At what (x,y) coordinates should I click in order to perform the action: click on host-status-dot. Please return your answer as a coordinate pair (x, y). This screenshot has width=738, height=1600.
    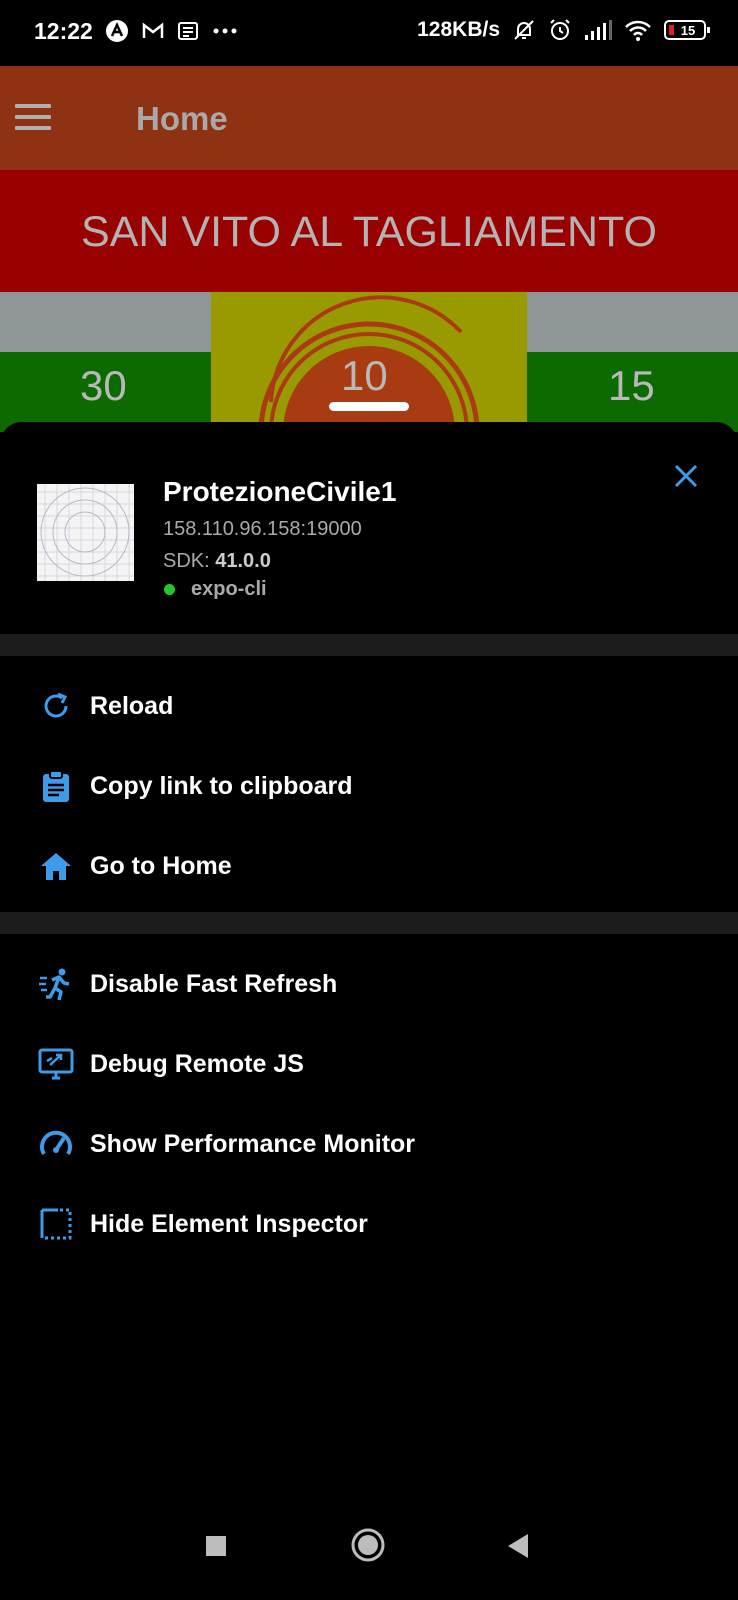
    Looking at the image, I should click on (169, 589).